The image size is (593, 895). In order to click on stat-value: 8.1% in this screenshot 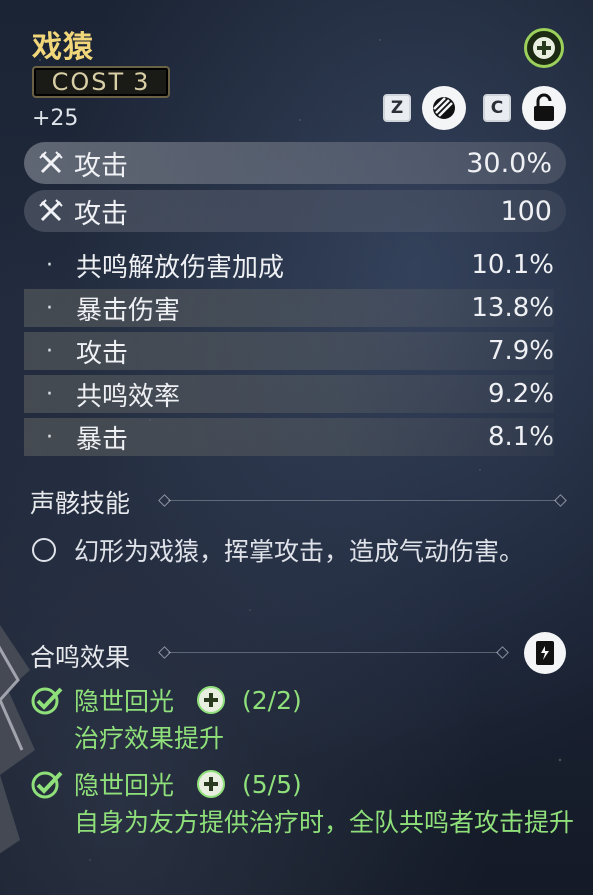, I will do `click(520, 437)`.